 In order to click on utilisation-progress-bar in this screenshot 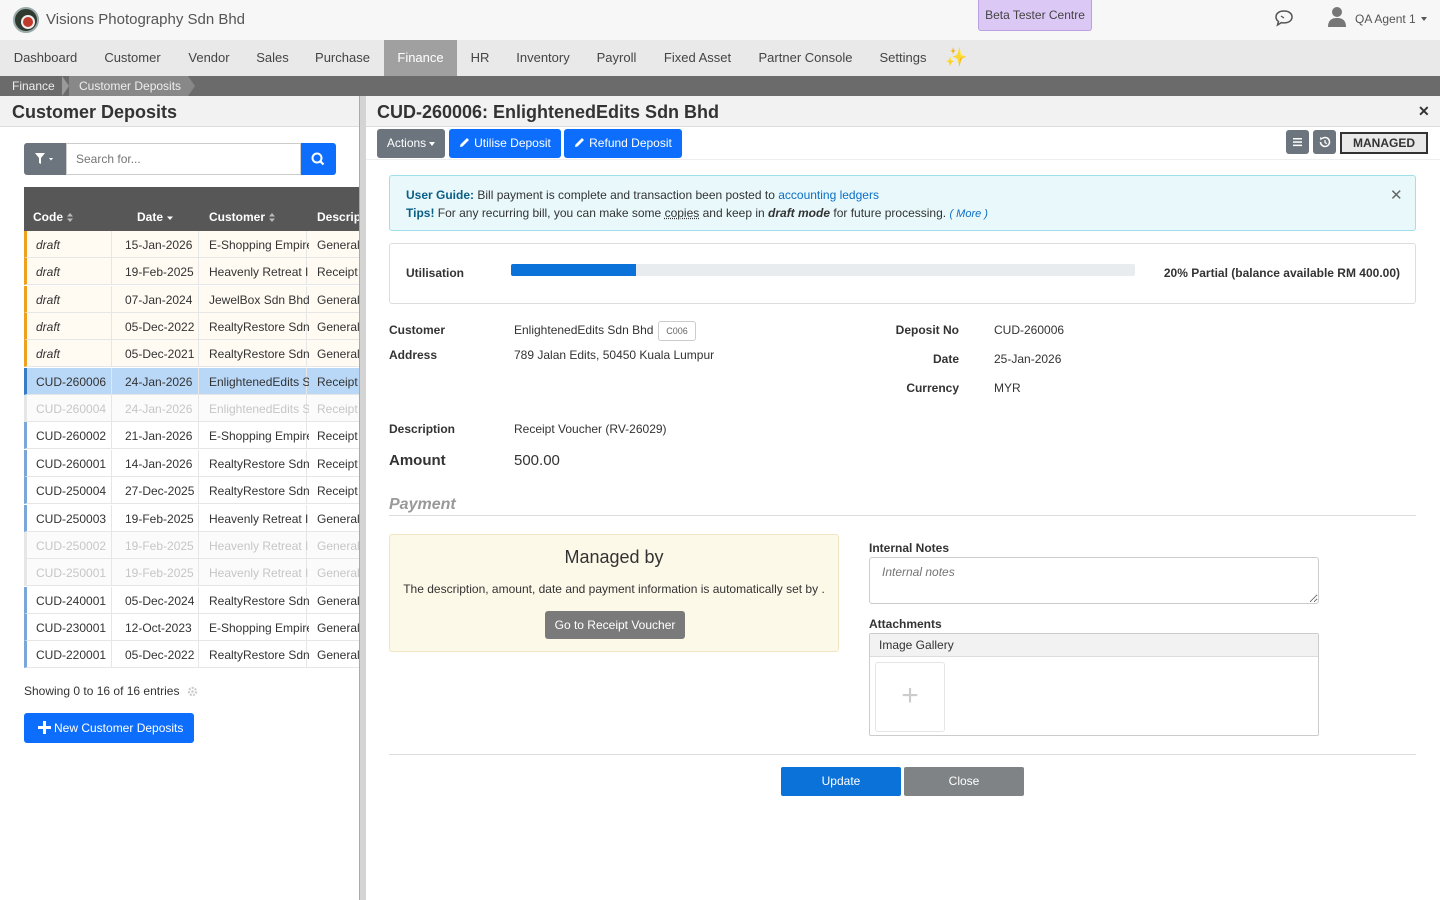, I will do `click(823, 270)`.